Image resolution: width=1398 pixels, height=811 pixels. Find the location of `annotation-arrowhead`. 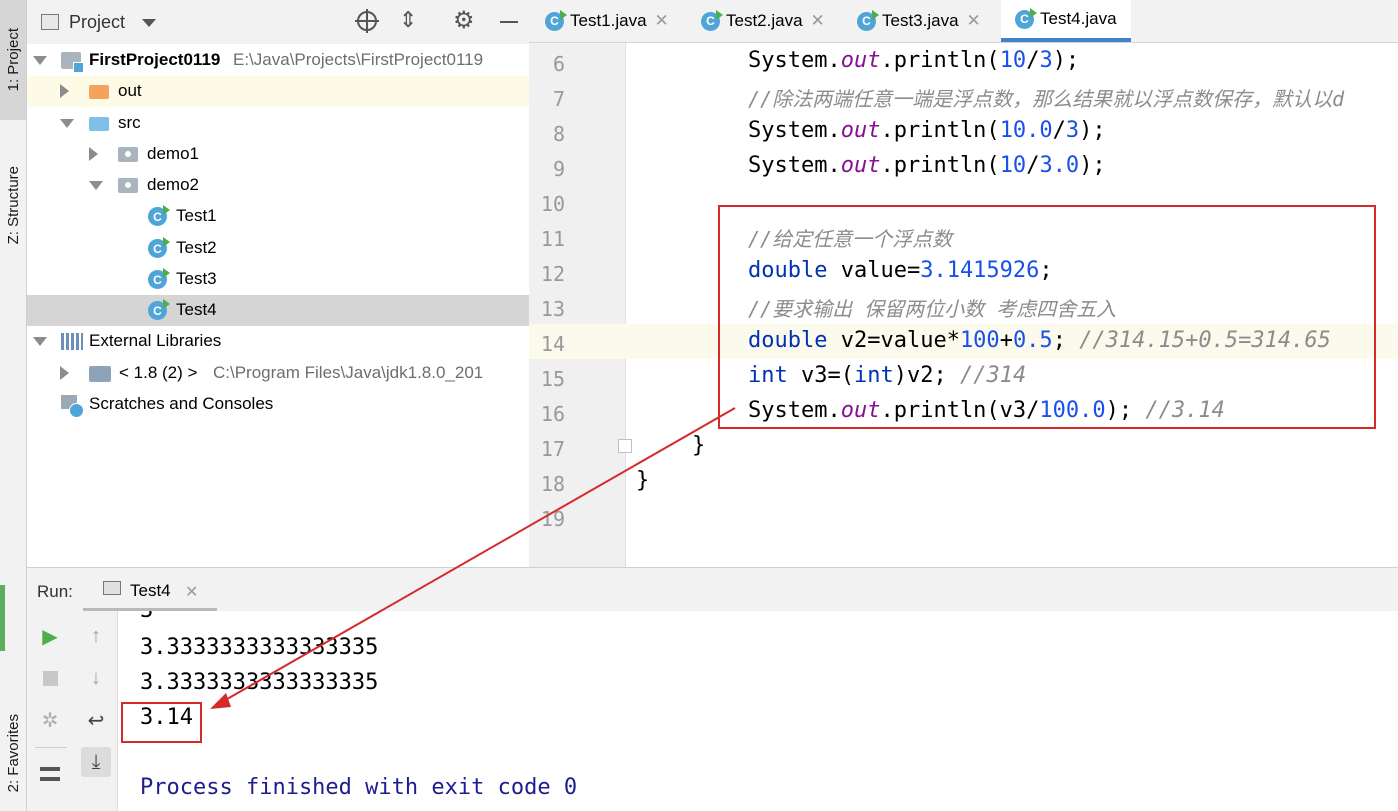

annotation-arrowhead is located at coordinates (220, 701).